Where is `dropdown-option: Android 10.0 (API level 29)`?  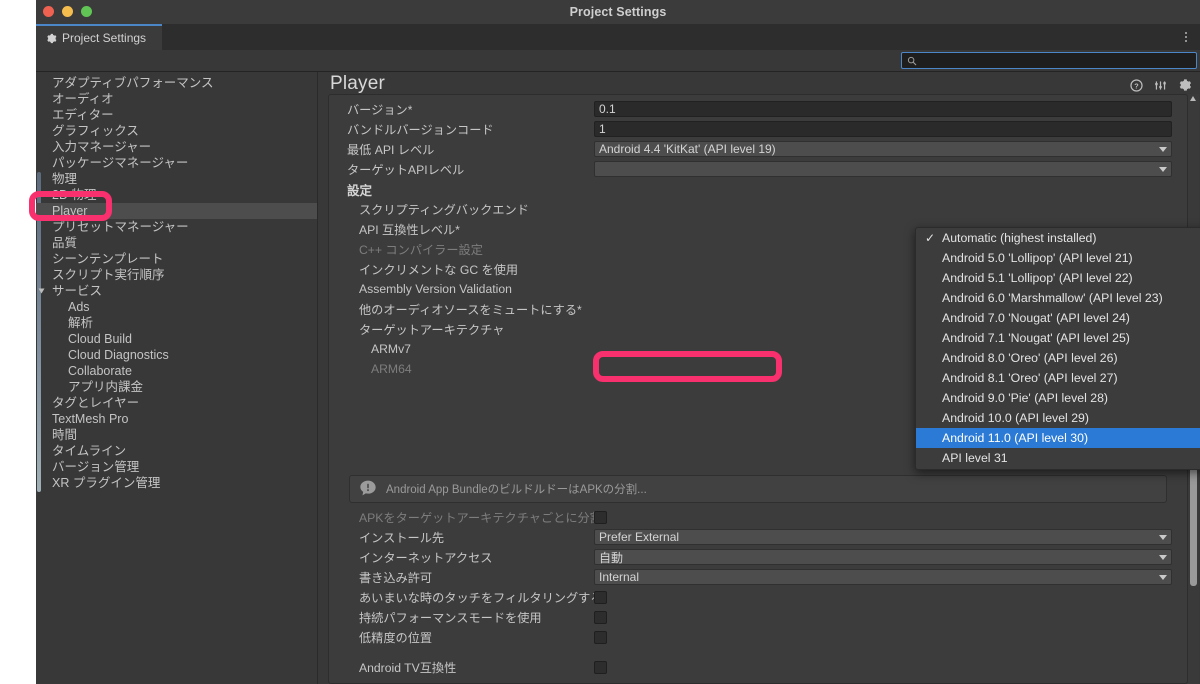 dropdown-option: Android 10.0 (API level 29) is located at coordinates (1058, 418).